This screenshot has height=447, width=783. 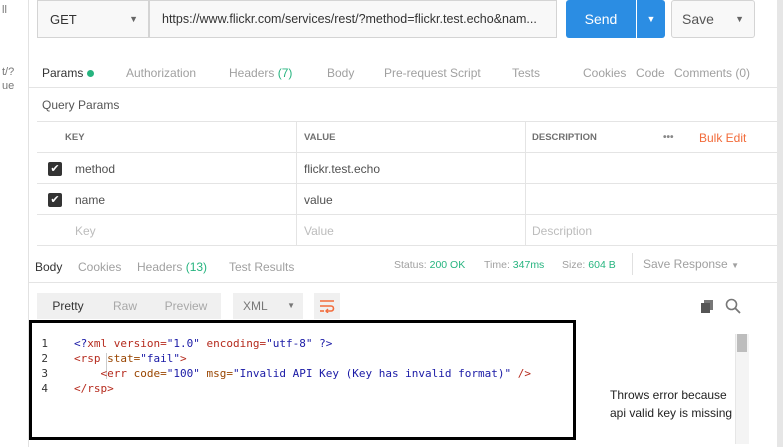 What do you see at coordinates (733, 306) in the screenshot?
I see `search-icon` at bounding box center [733, 306].